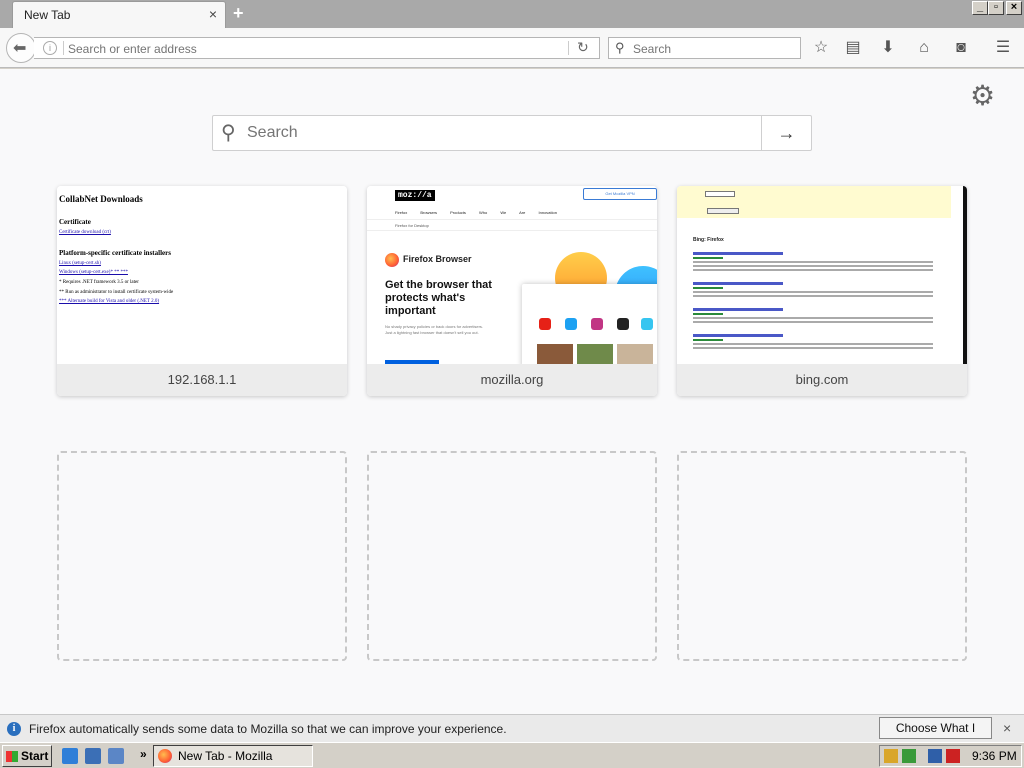  What do you see at coordinates (961, 48) in the screenshot?
I see `pocket-icon: ◙` at bounding box center [961, 48].